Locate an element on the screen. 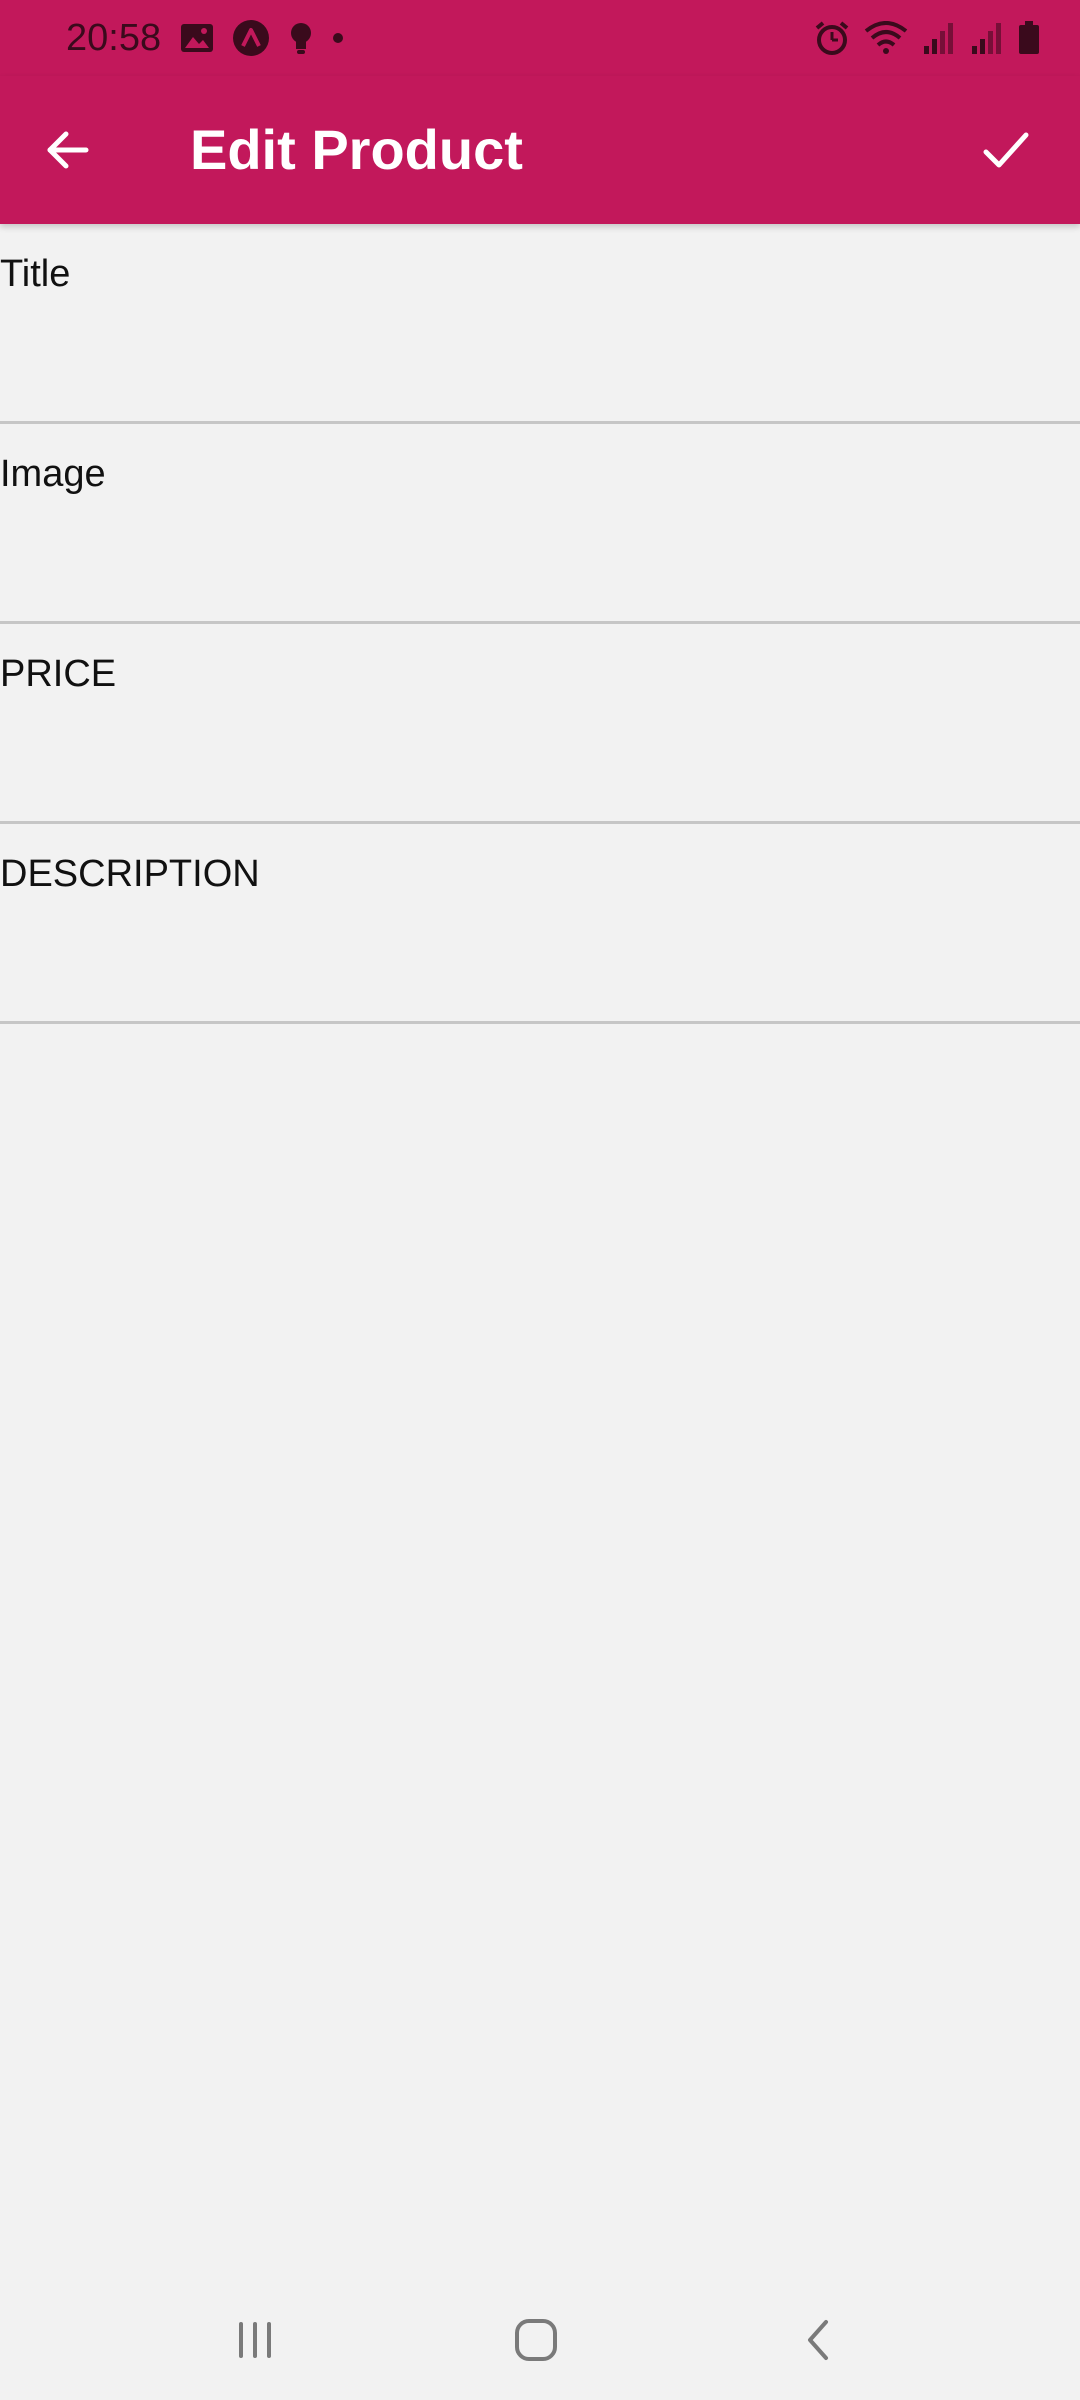 The height and width of the screenshot is (2400, 1080). check-icon is located at coordinates (1006, 150).